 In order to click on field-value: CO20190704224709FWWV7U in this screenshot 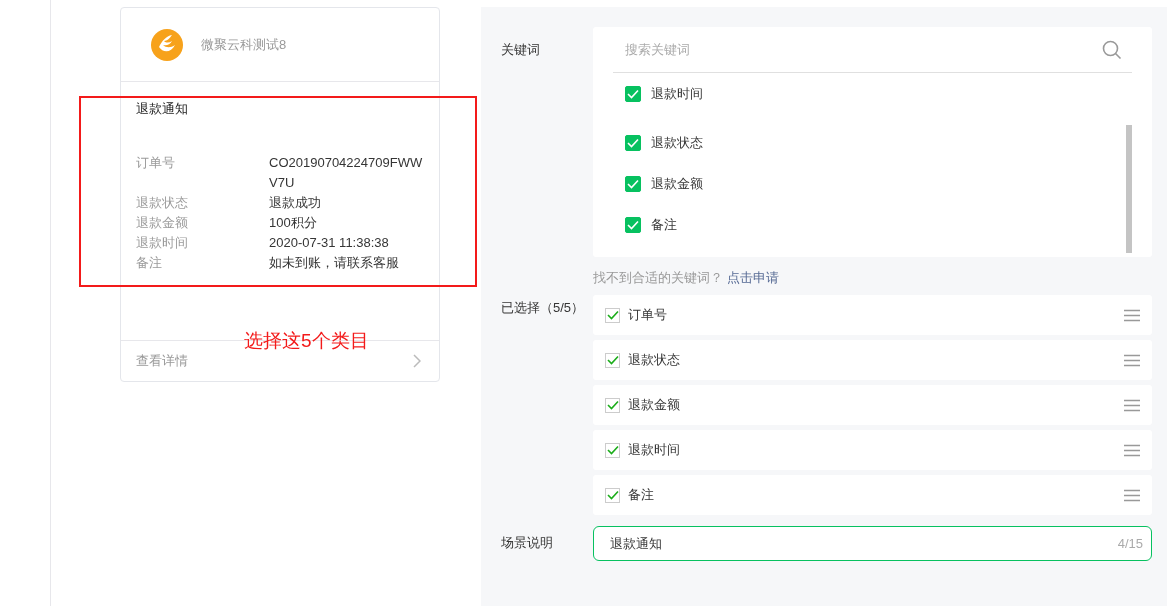, I will do `click(346, 173)`.